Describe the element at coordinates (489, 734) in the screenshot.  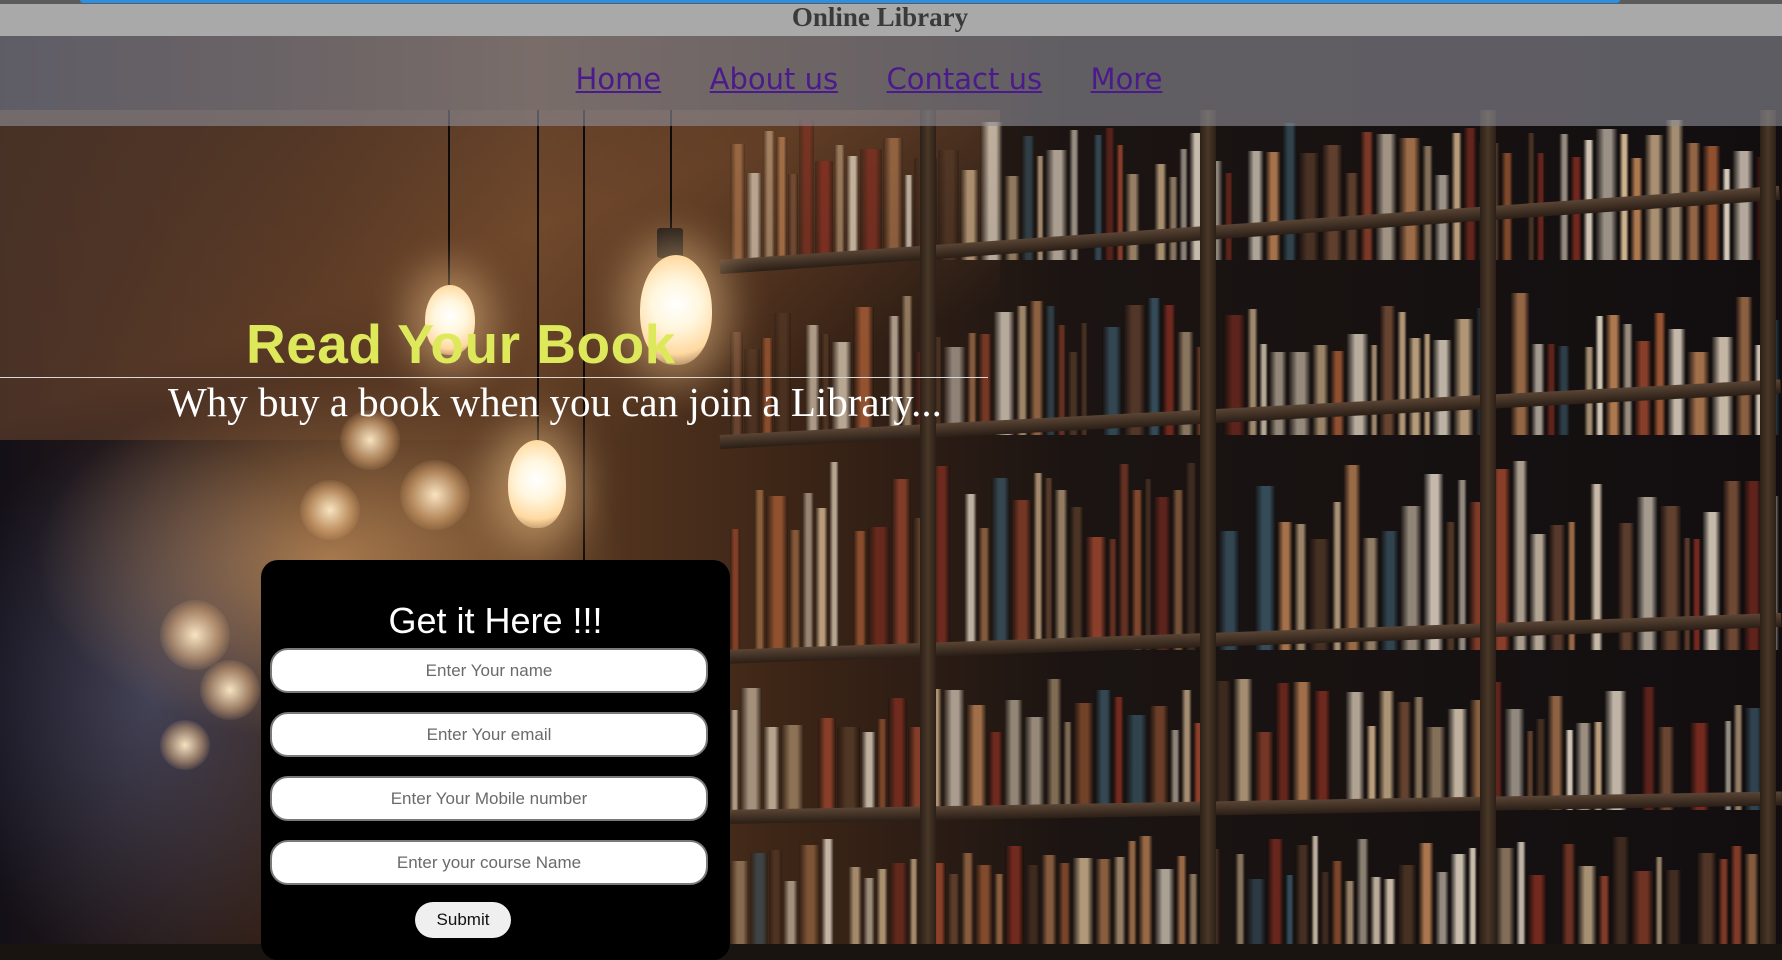
I see `email-input` at that location.